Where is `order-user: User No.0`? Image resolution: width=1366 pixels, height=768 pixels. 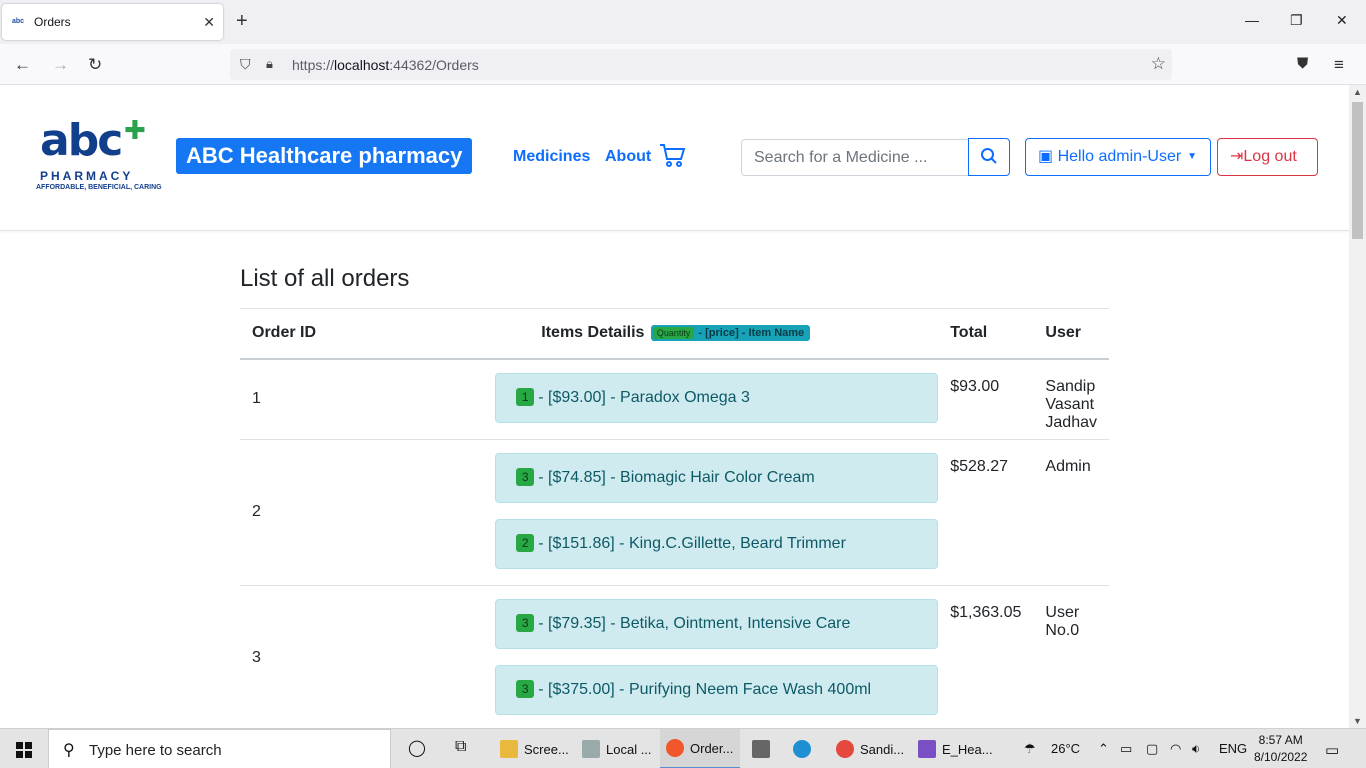 order-user: User No.0 is located at coordinates (1062, 621).